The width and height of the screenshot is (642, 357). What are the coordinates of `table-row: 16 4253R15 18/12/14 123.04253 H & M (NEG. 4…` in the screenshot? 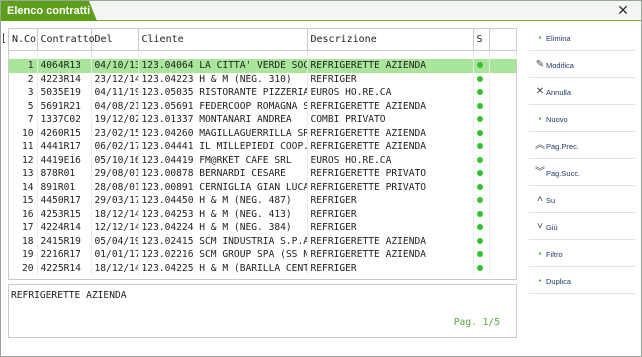 It's located at (262, 214).